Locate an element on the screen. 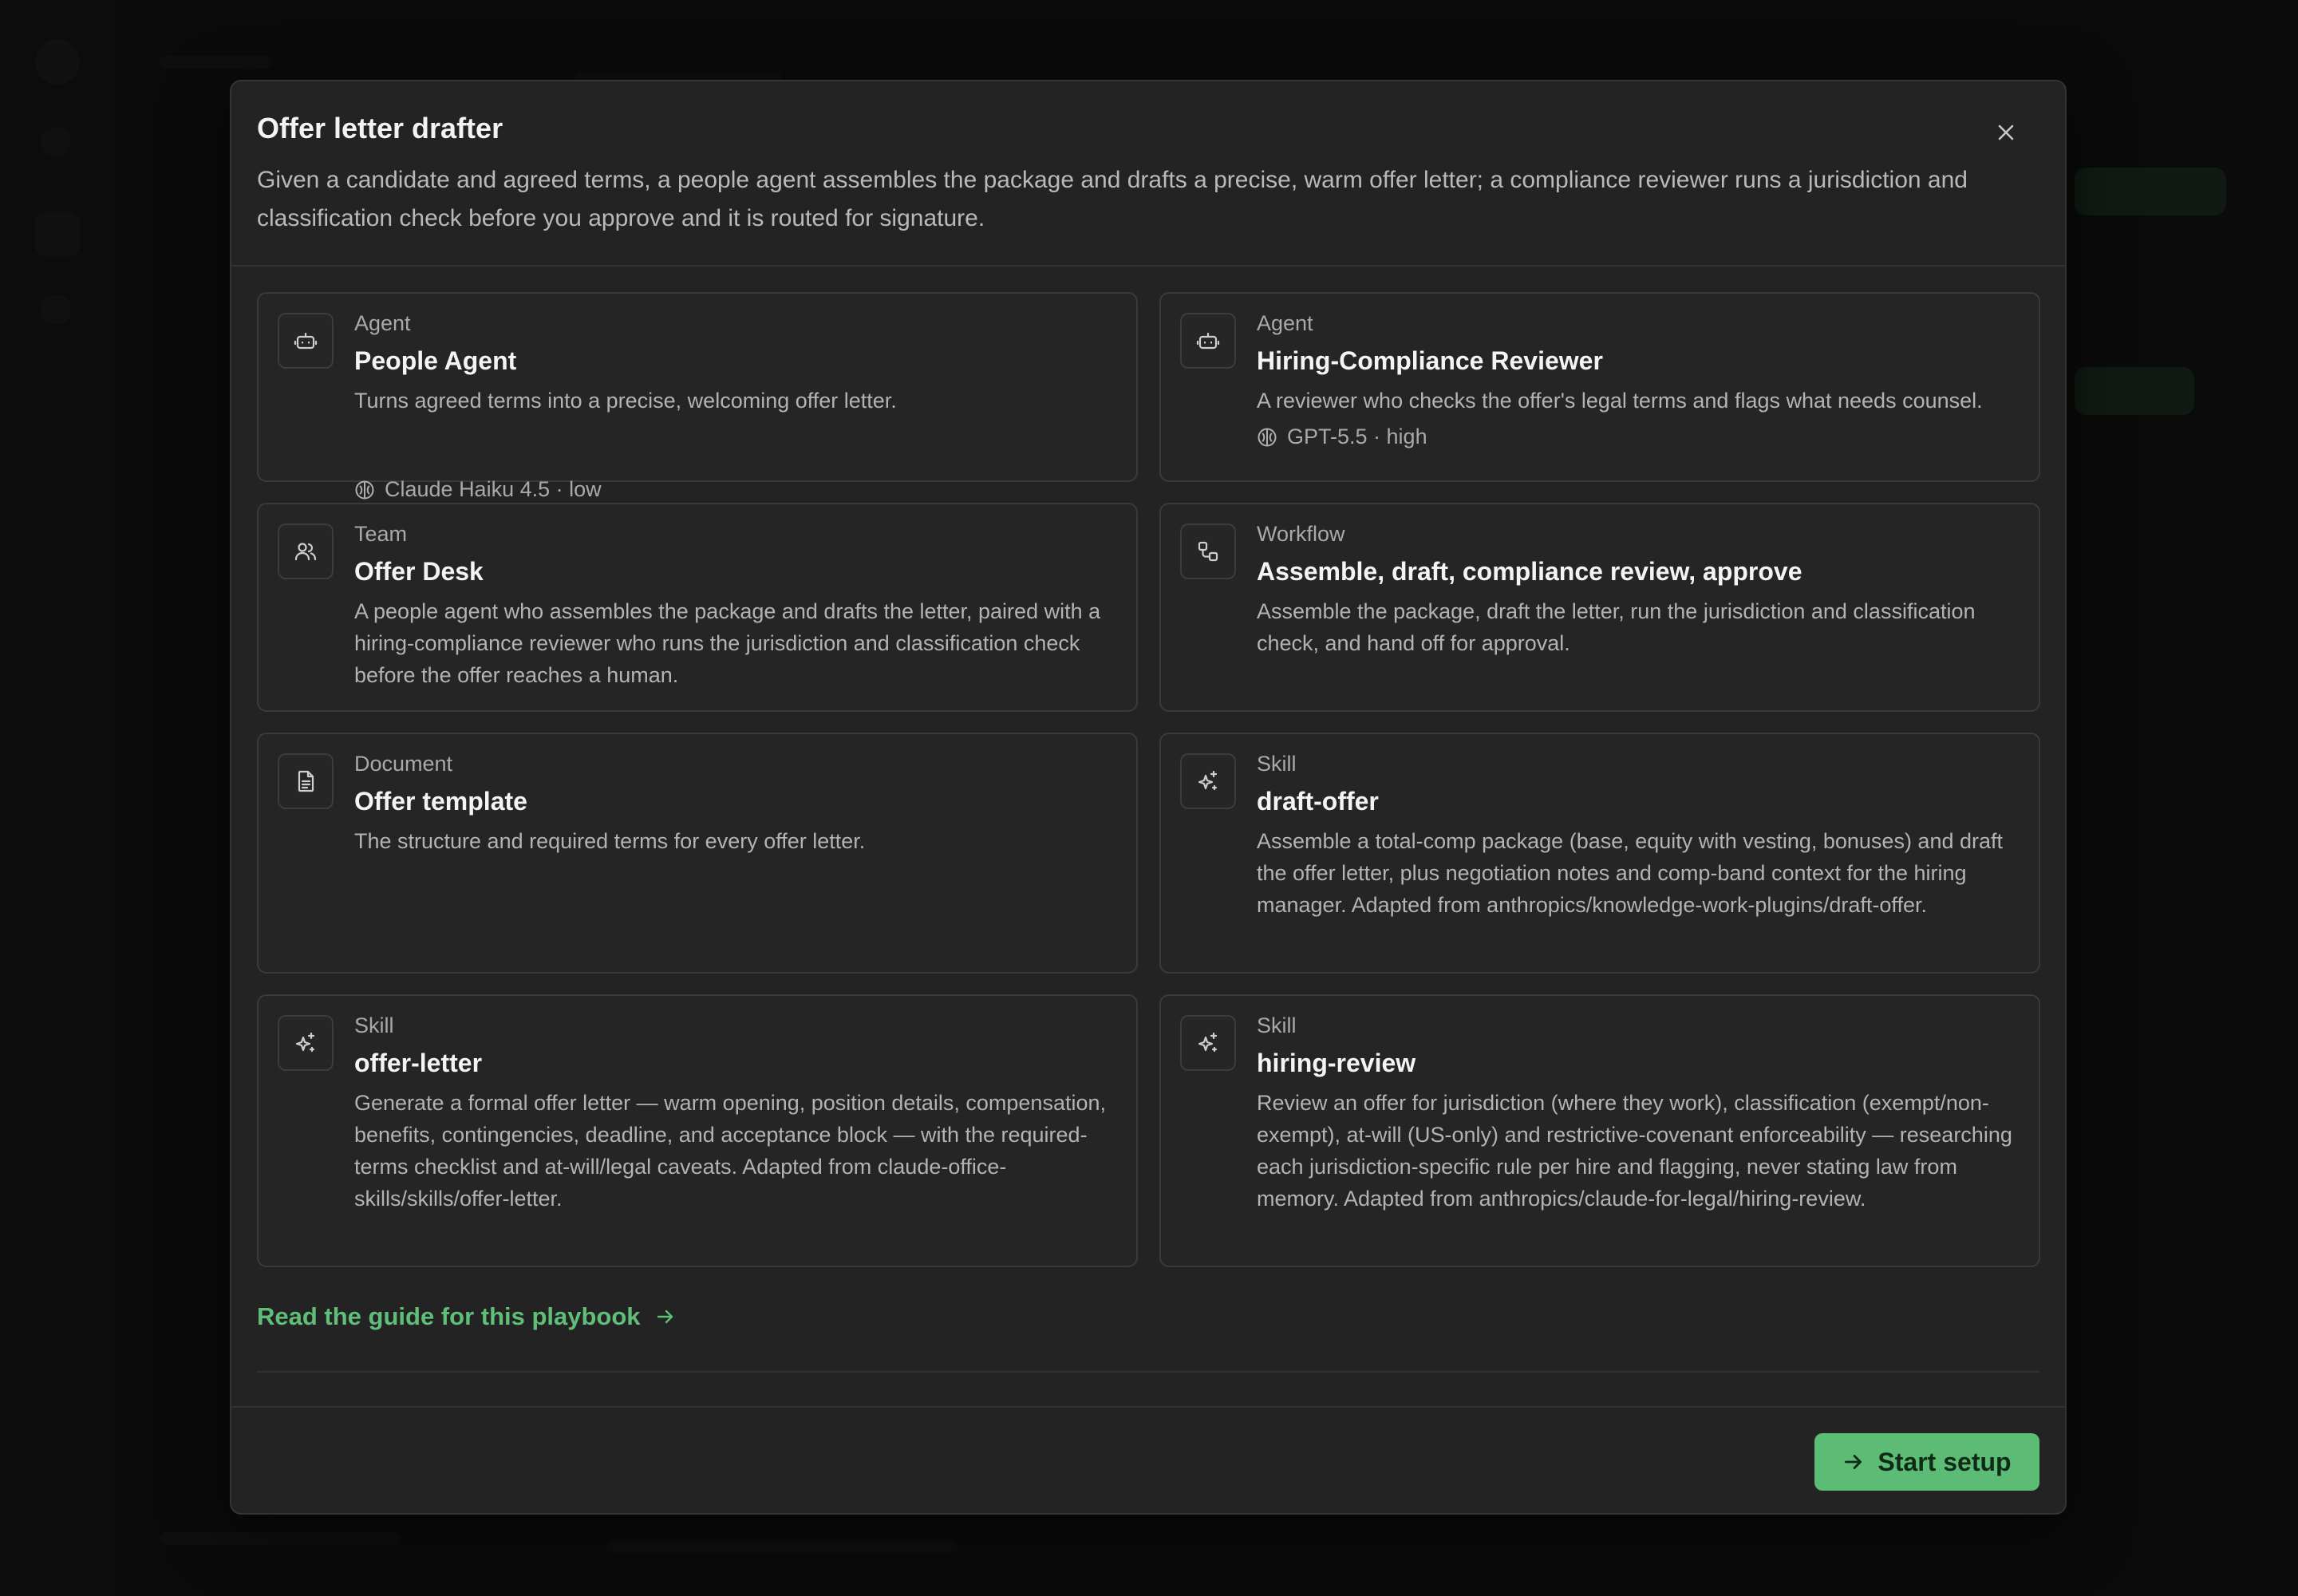 The width and height of the screenshot is (2298, 1596). guide-link: Read the guide for this playbook is located at coordinates (466, 1316).